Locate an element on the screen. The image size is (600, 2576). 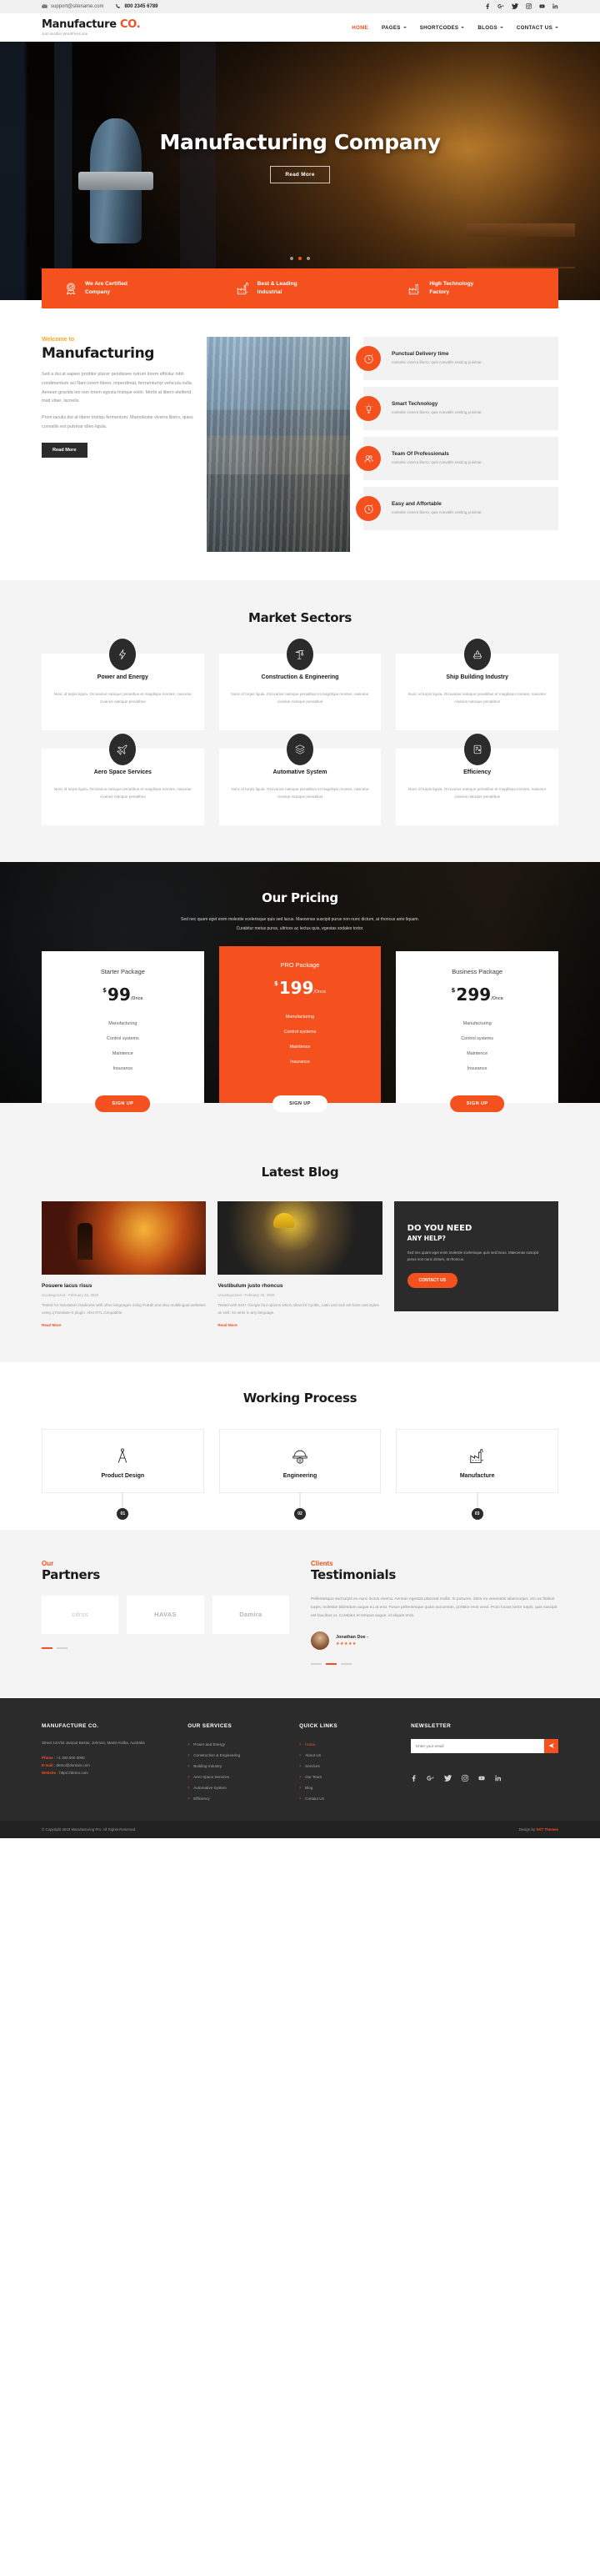
footer-quicklink-our-team: Our Team is located at coordinates (348, 1777).